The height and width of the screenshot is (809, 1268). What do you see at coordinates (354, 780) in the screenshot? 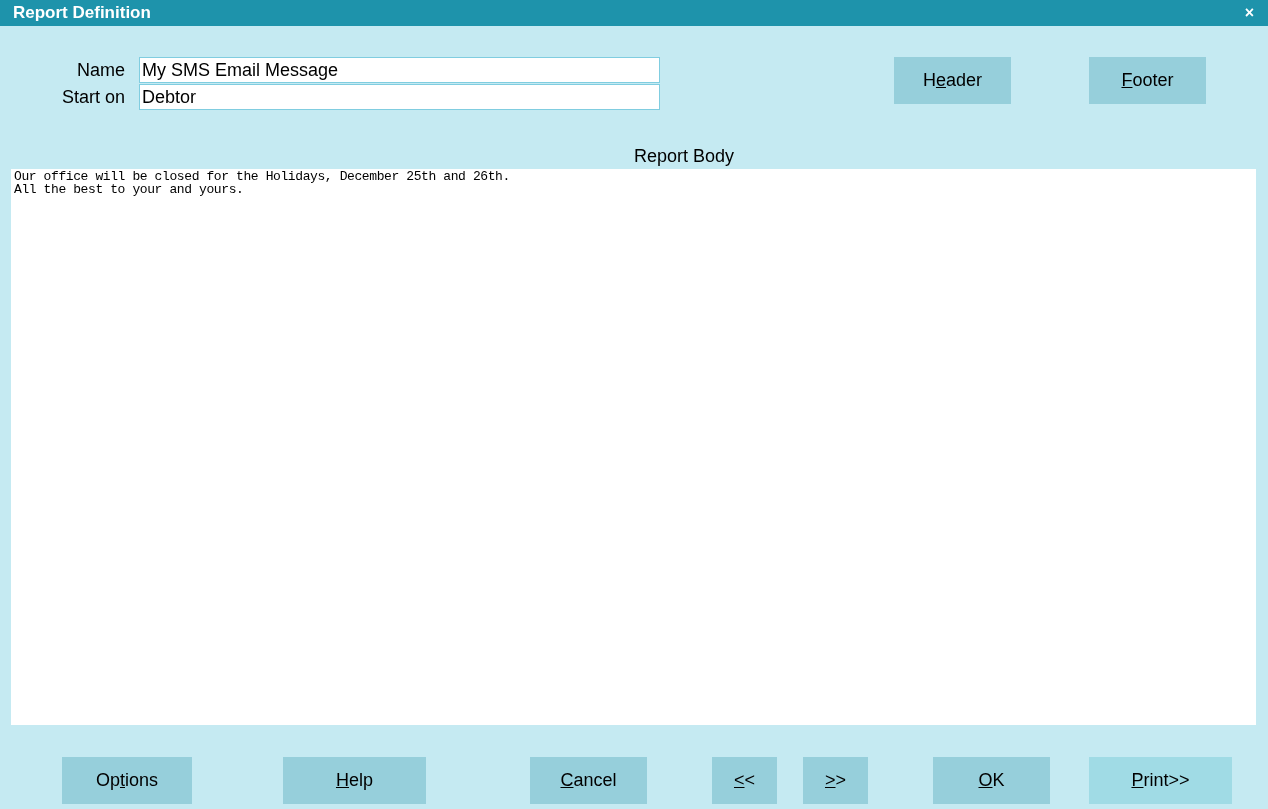
I see `action-button: Help` at bounding box center [354, 780].